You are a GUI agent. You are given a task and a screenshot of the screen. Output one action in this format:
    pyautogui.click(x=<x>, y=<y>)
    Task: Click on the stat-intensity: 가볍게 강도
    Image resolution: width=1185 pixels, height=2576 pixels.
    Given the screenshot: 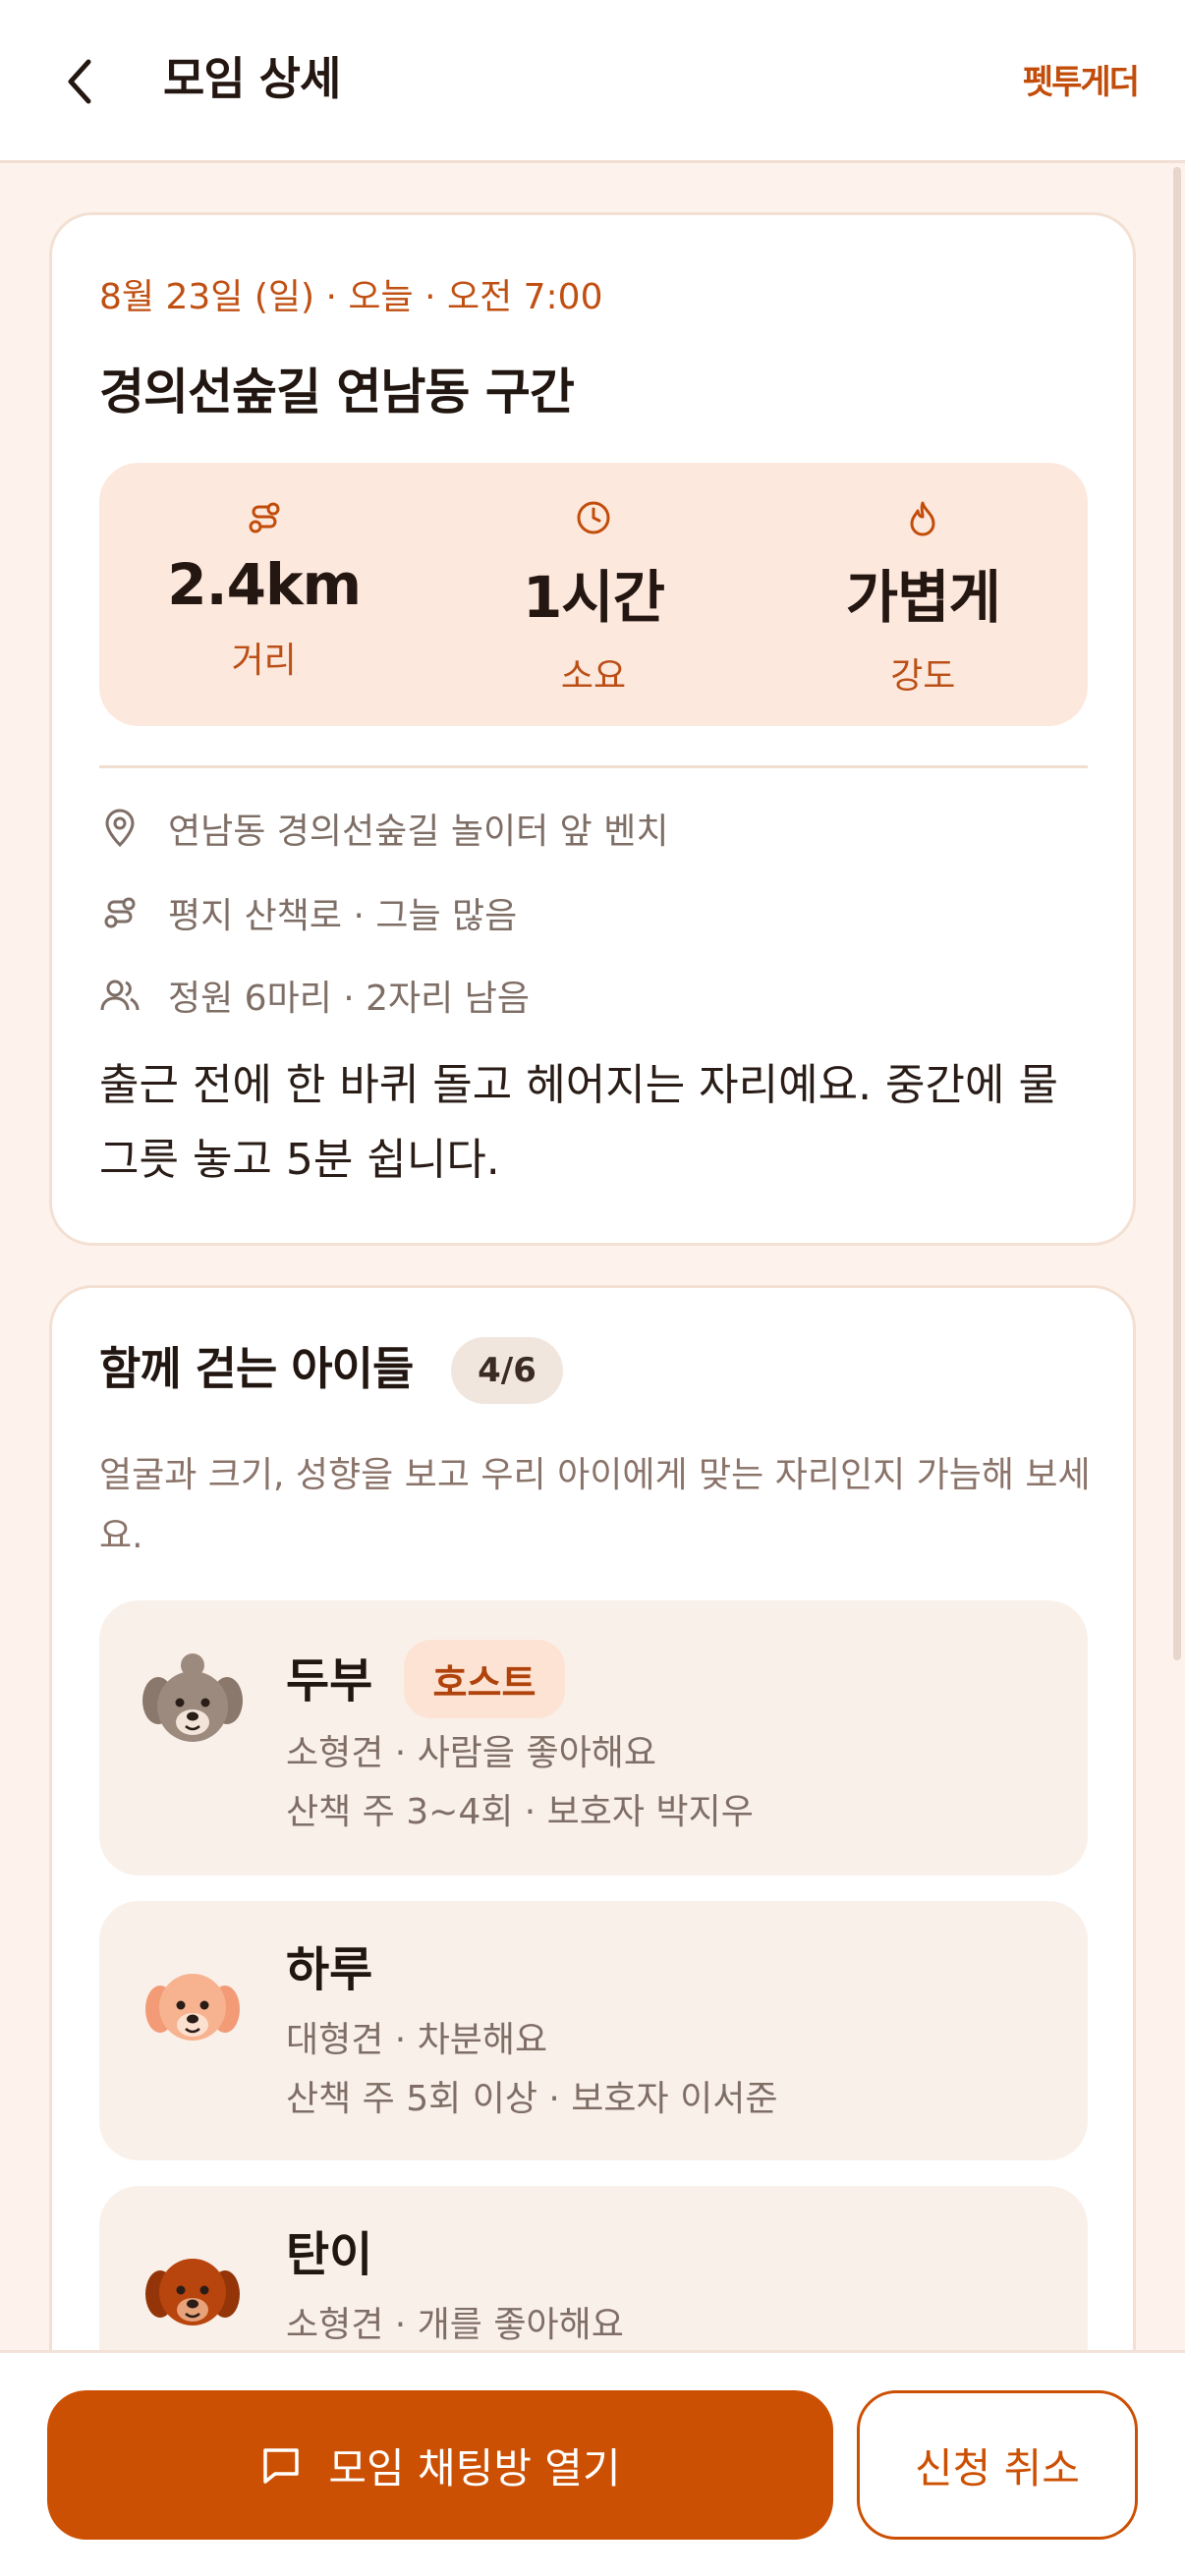 What is the action you would take?
    pyautogui.click(x=924, y=594)
    